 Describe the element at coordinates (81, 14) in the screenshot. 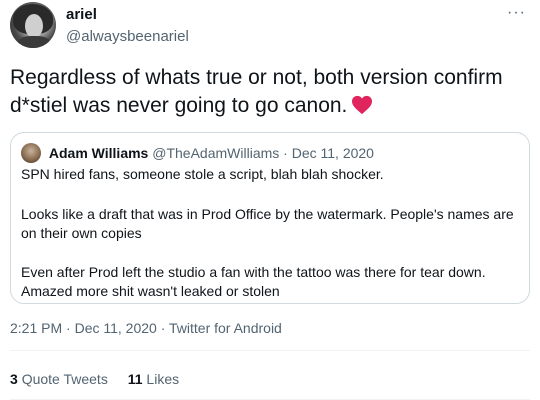

I see `author-display-name: ariel` at that location.